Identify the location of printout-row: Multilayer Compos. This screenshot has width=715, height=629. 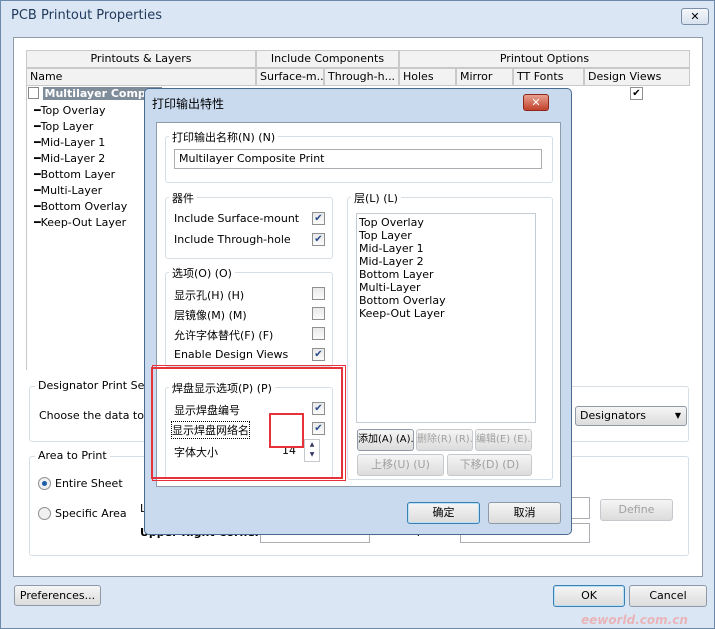
(95, 94).